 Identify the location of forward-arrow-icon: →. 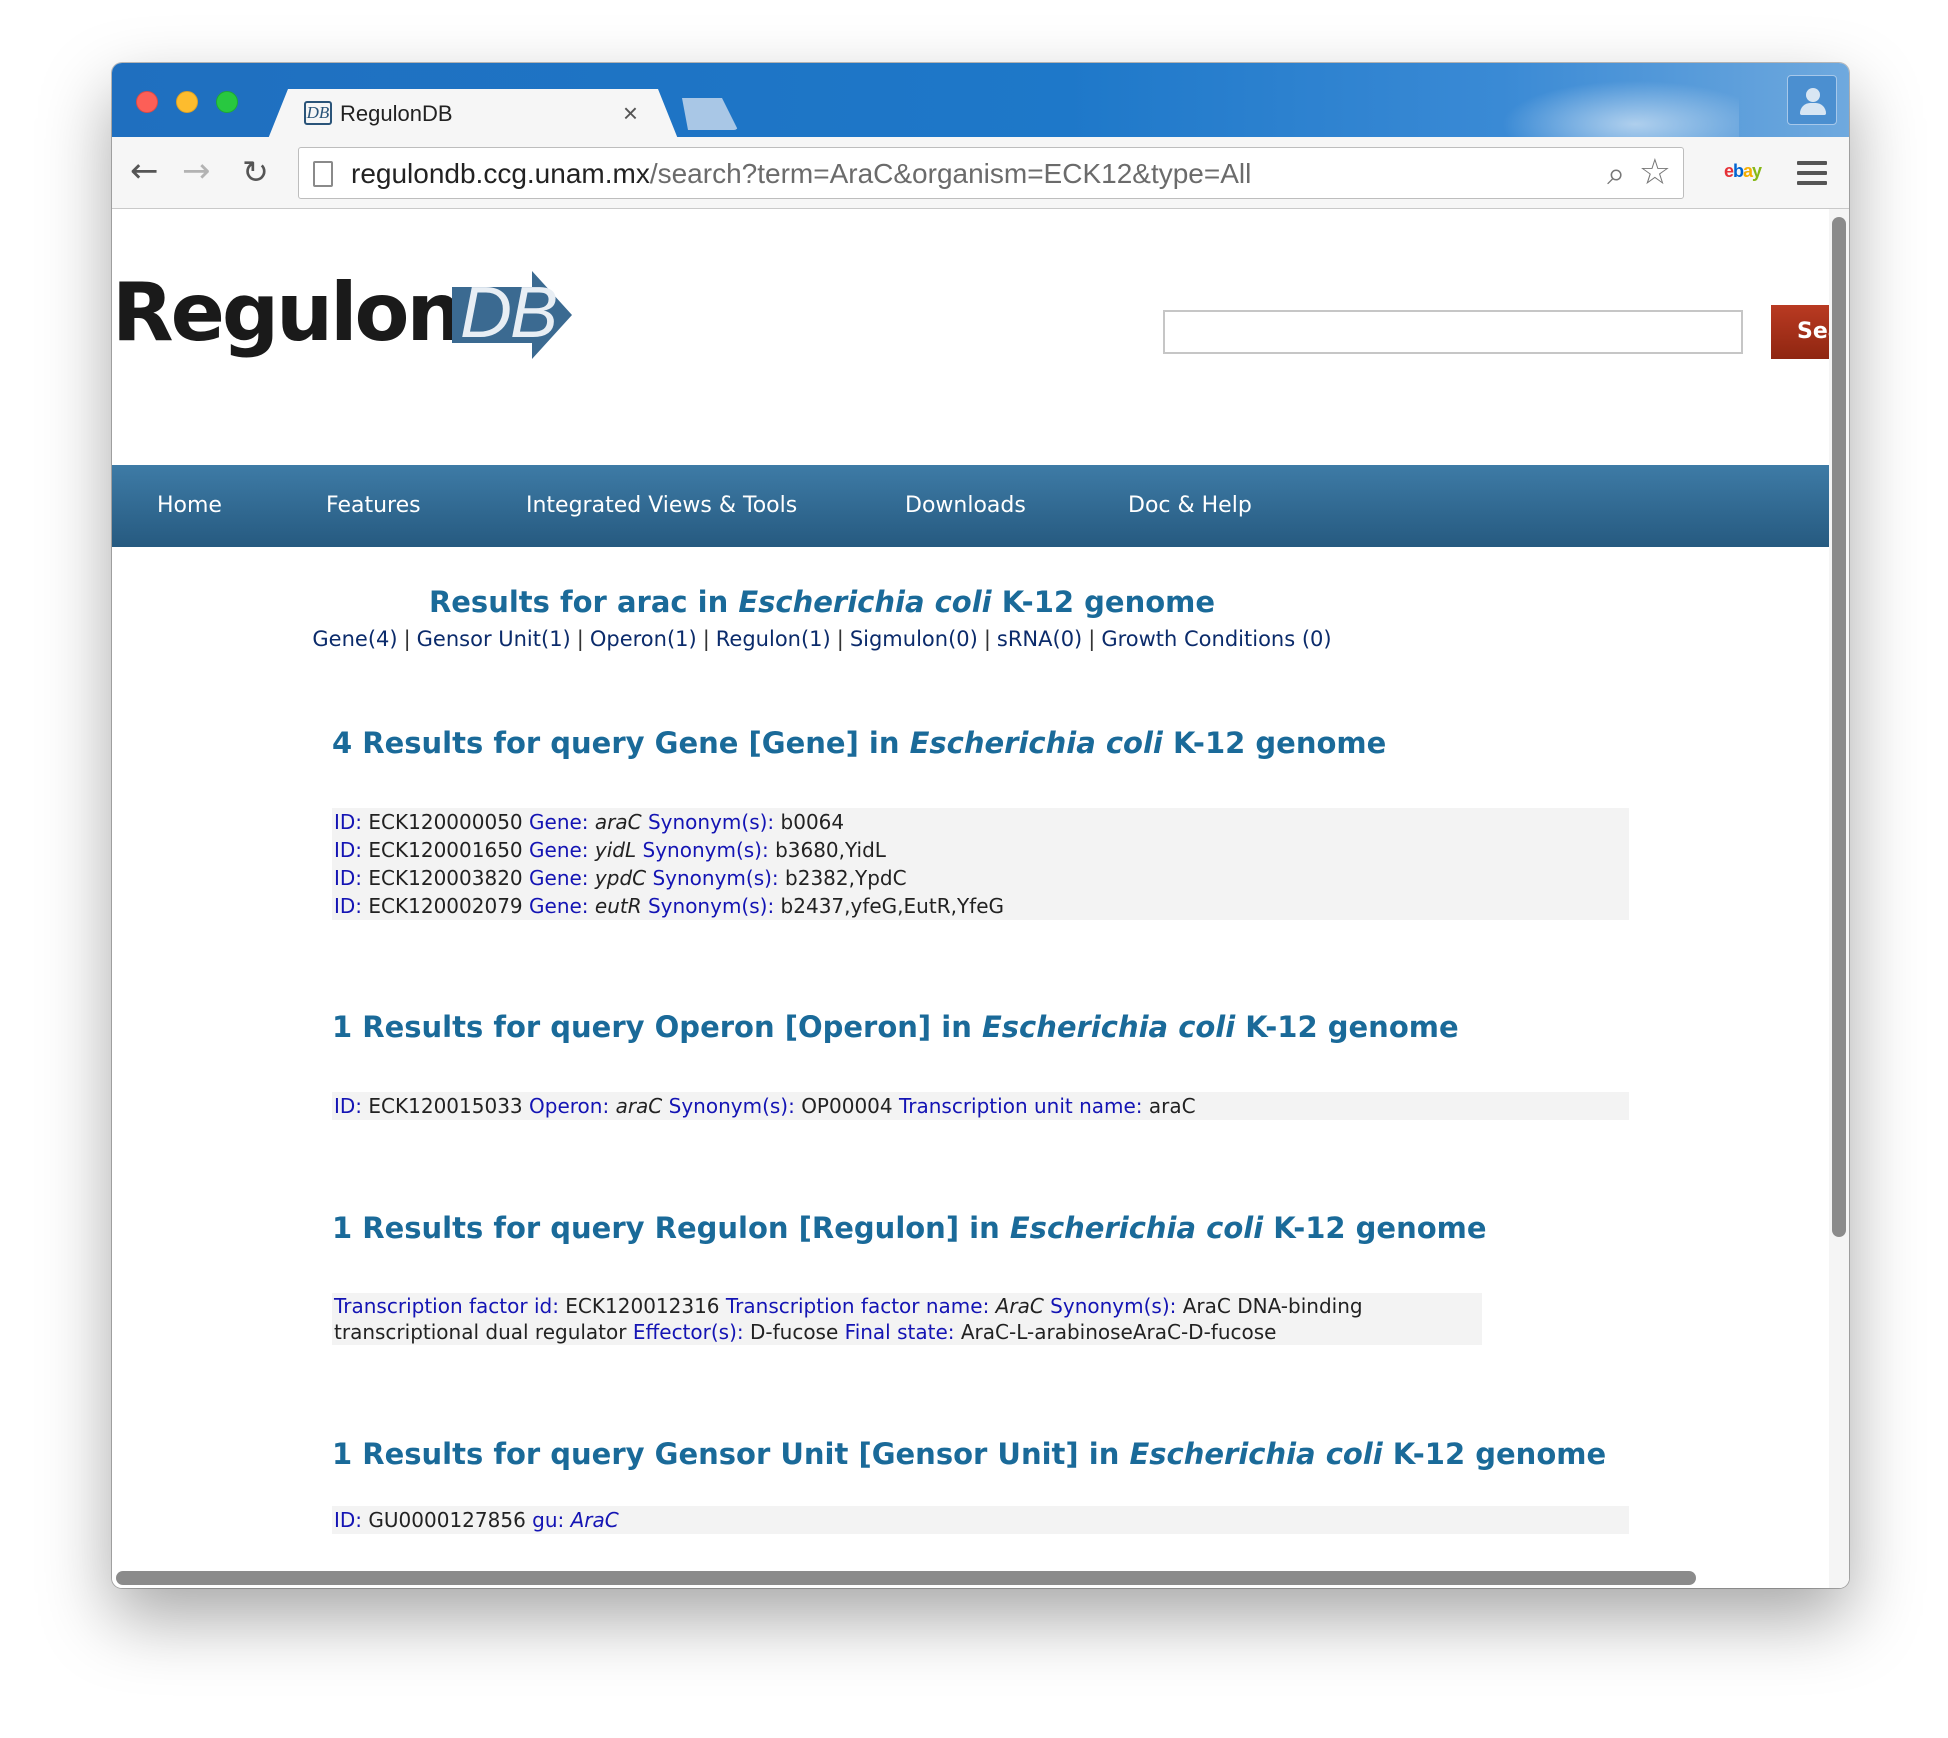
(196, 171).